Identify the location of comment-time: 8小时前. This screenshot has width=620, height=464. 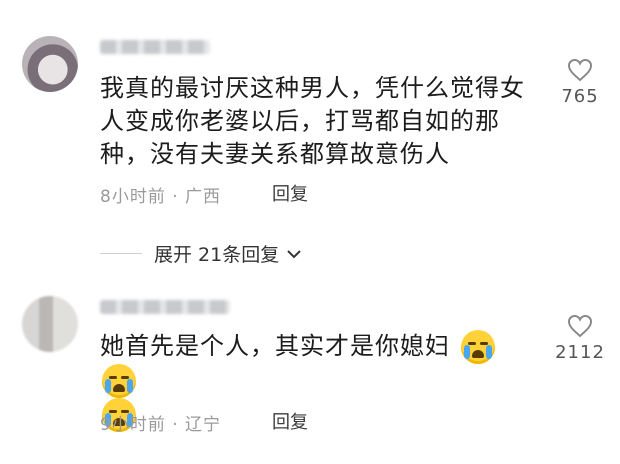
(133, 197).